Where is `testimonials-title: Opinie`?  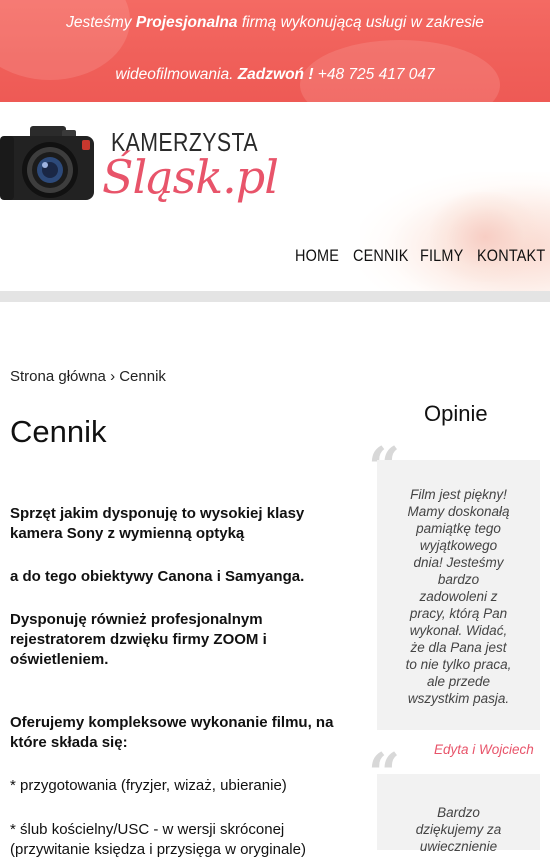
testimonials-title: Opinie is located at coordinates (456, 413).